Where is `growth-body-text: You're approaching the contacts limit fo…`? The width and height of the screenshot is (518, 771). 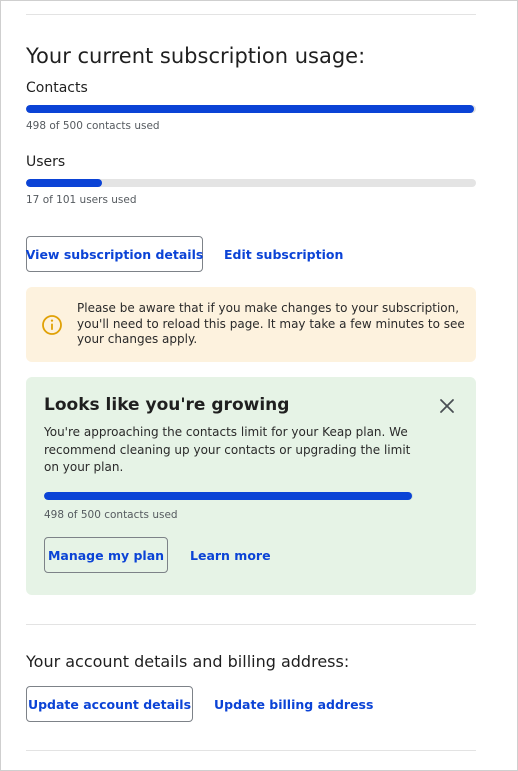
growth-body-text: You're approaching the contacts limit fo… is located at coordinates (227, 449).